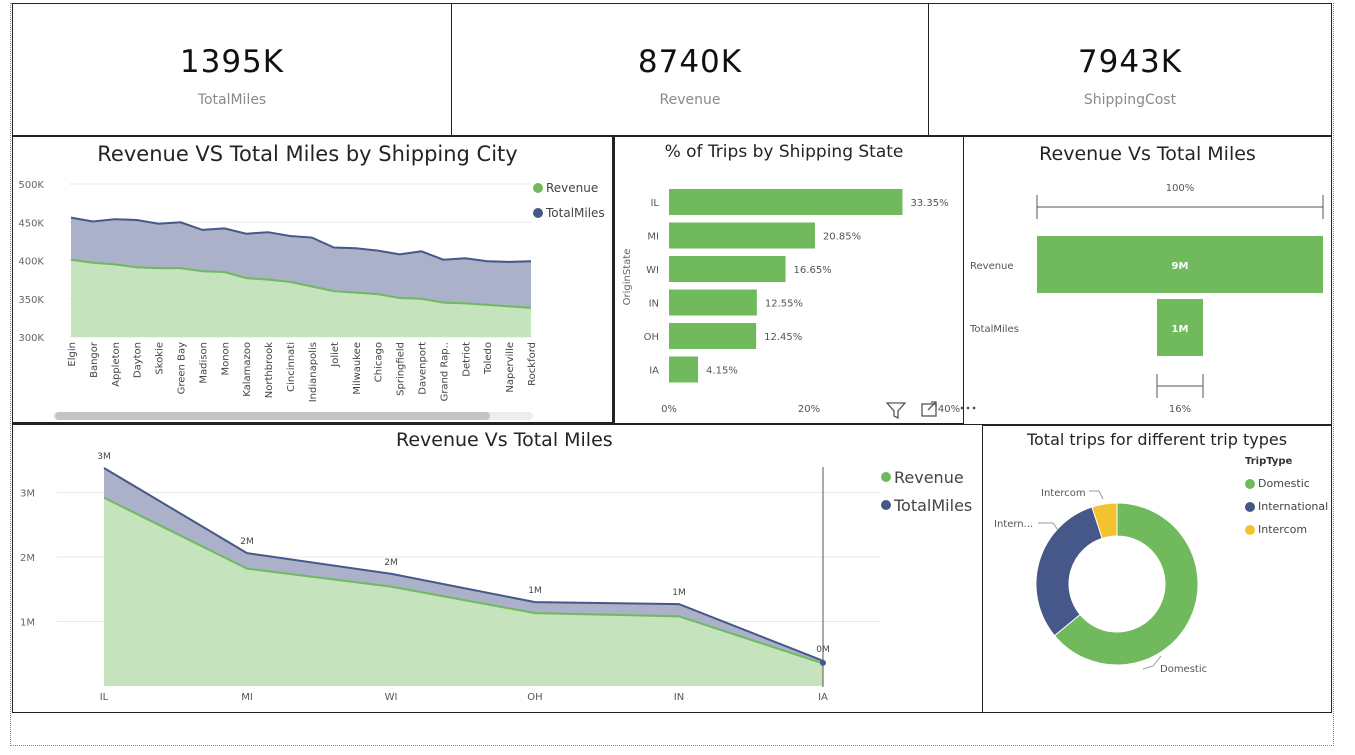  I want to click on legend-item-intercom: Intercom, so click(1286, 529).